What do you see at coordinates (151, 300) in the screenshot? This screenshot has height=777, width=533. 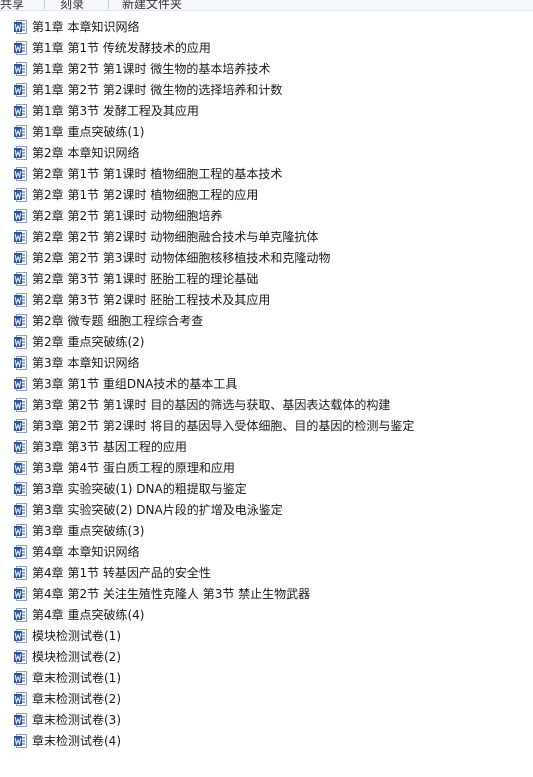 I see `file-name: 第2章 第3节 第2课时 胚胎工程技术及其应用` at bounding box center [151, 300].